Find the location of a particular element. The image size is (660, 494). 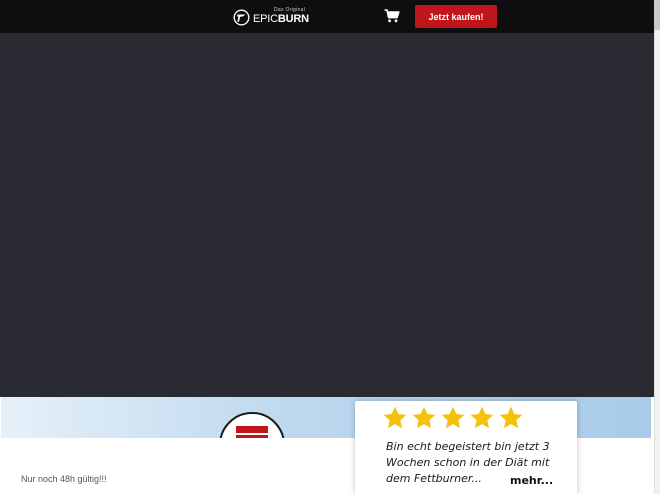

badge-red-block is located at coordinates (252, 432).